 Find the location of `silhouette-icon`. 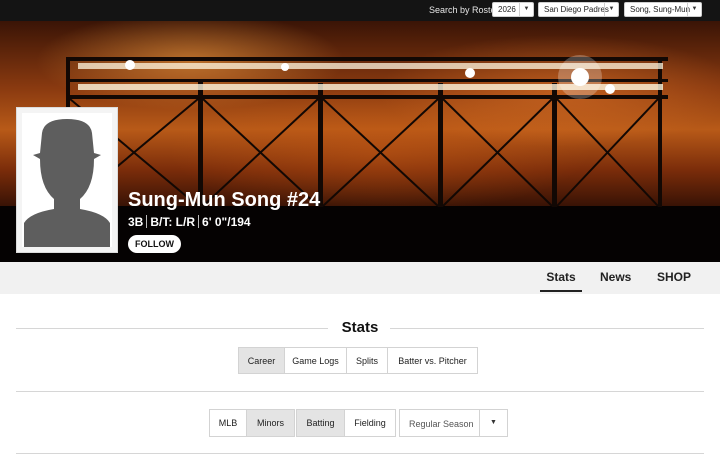

silhouette-icon is located at coordinates (67, 183).